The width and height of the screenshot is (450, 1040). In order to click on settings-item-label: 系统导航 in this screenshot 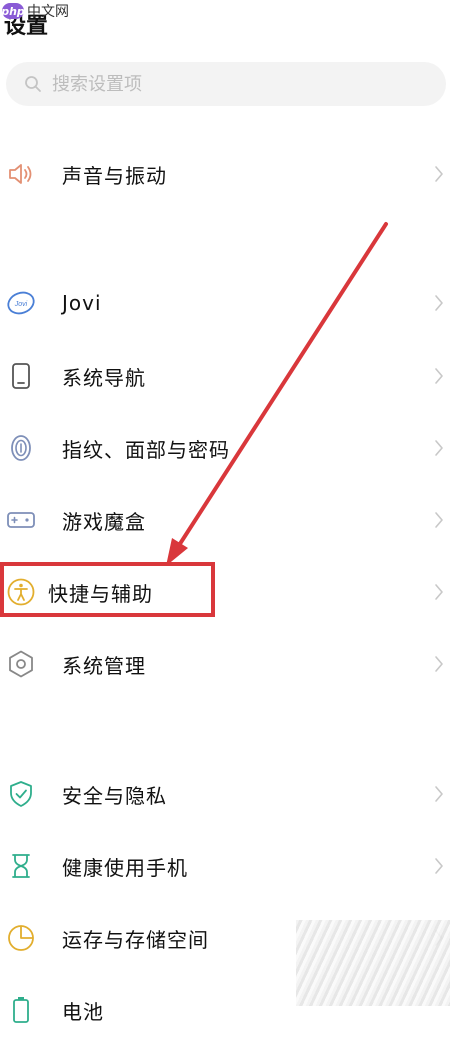, I will do `click(104, 377)`.